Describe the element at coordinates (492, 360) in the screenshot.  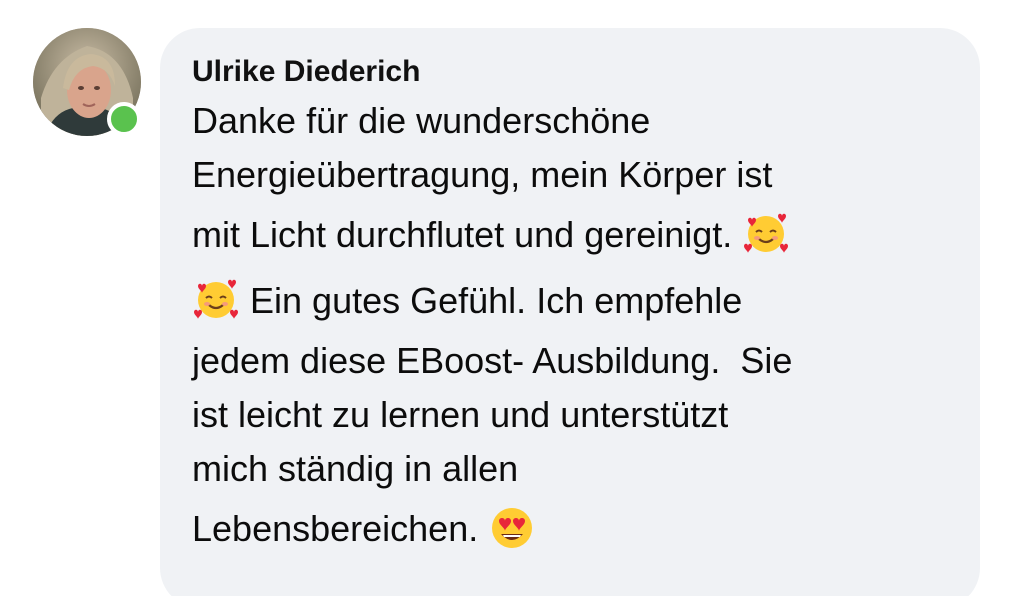
I see `comment-line-text: jedem diese EBoost- Ausbildung. Sie` at that location.